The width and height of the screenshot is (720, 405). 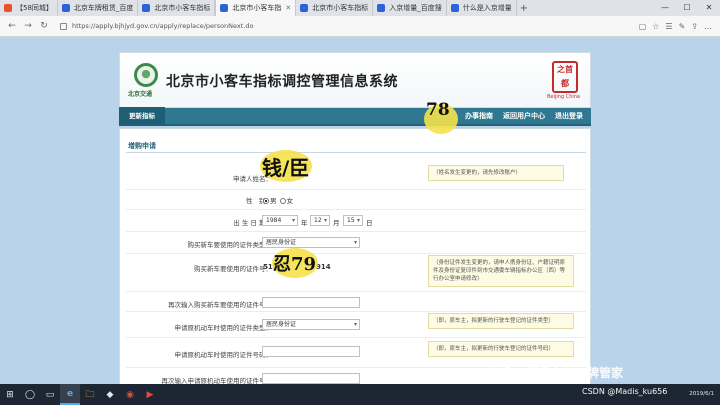 I want to click on nav-links: 办事指南 返回用户中心 退出登录, so click(x=528, y=116).